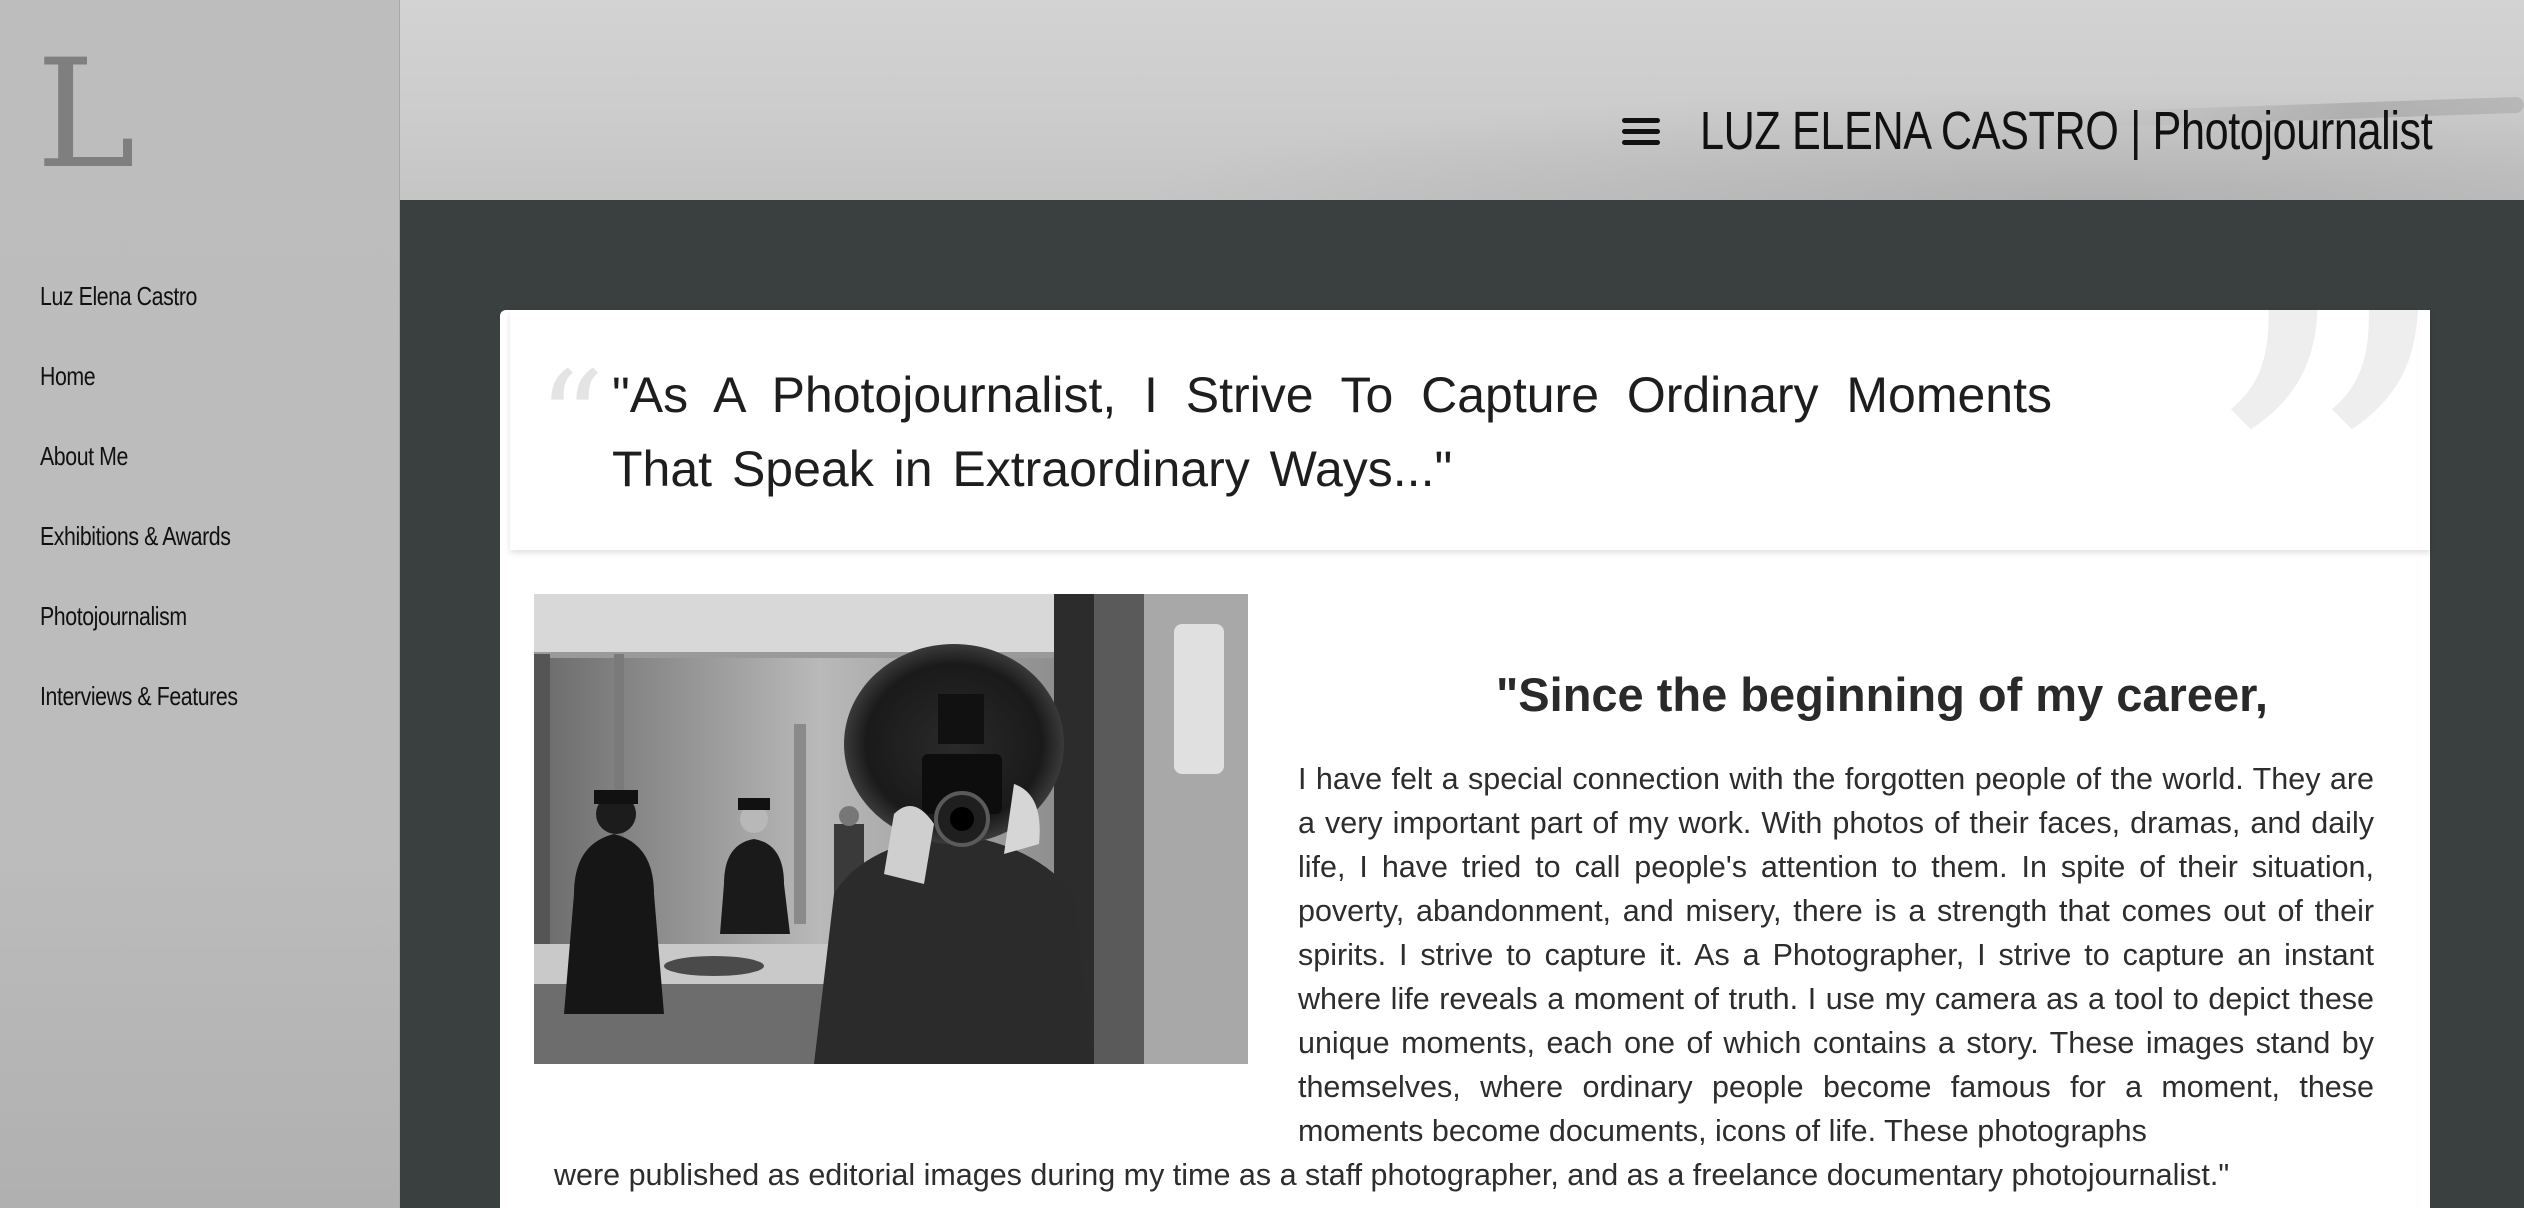  I want to click on close-quote-icon: ”, so click(2312, 430).